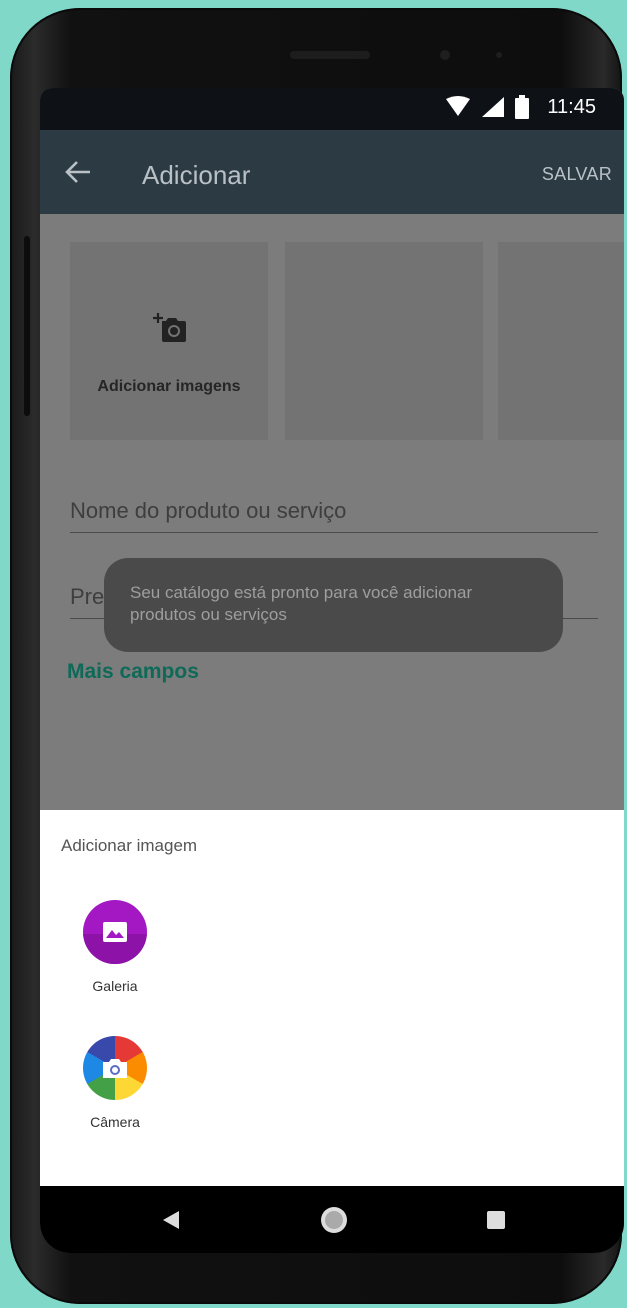 Image resolution: width=627 pixels, height=1308 pixels. I want to click on more-fields-link: Mais campos, so click(133, 672).